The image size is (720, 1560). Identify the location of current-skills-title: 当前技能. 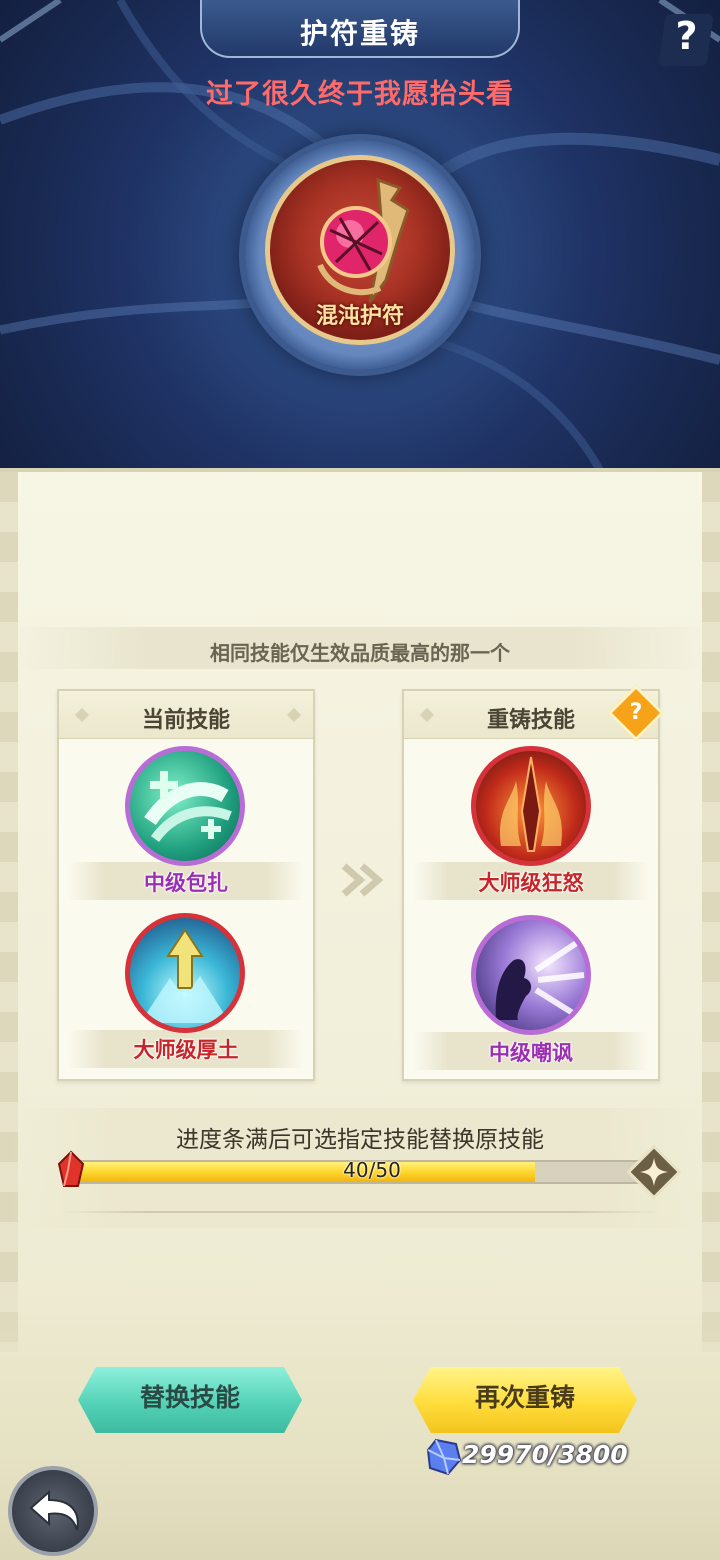
(185, 720).